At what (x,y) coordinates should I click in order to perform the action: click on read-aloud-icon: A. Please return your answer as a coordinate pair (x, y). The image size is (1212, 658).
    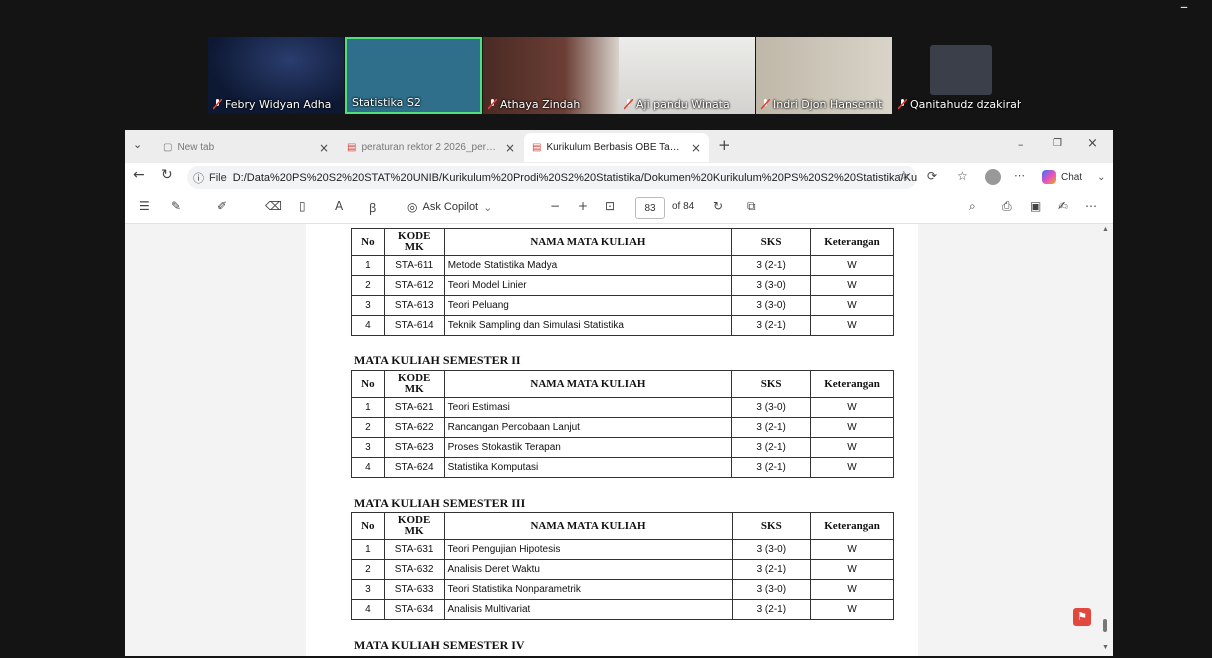
    Looking at the image, I should click on (339, 206).